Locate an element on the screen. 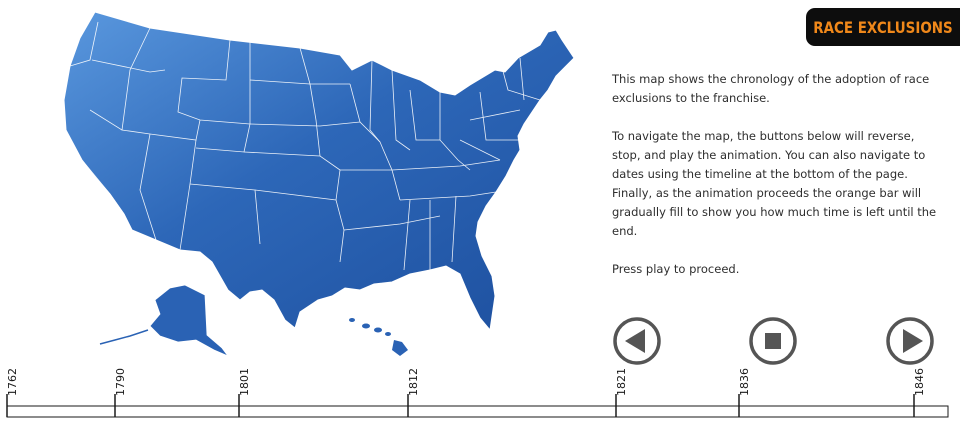 The image size is (961, 424). timeline is located at coordinates (480, 394).